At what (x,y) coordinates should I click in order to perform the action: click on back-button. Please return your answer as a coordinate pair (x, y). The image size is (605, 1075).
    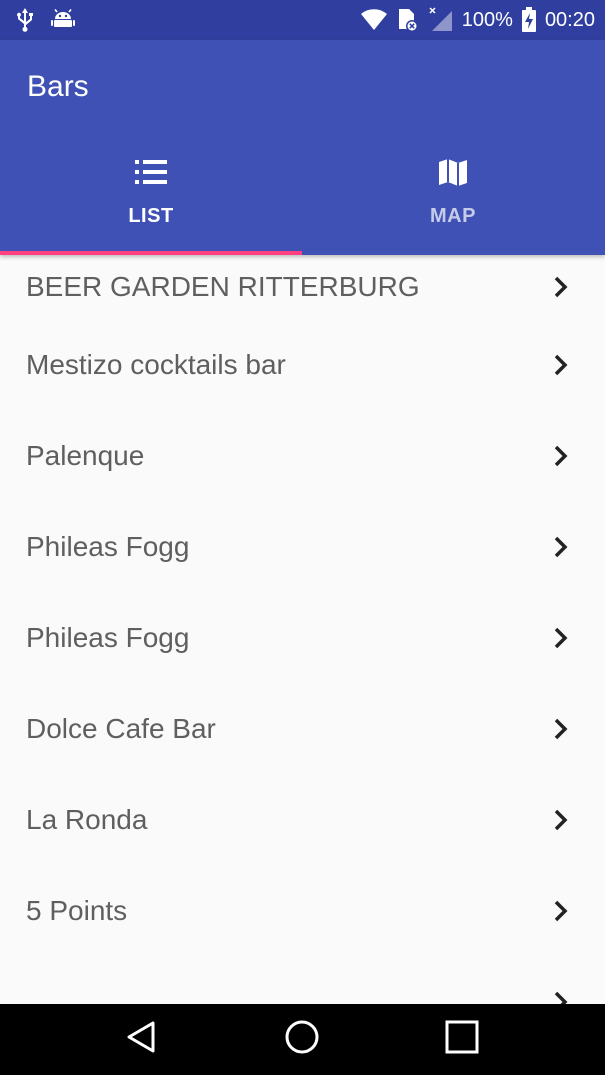
    Looking at the image, I should click on (142, 1039).